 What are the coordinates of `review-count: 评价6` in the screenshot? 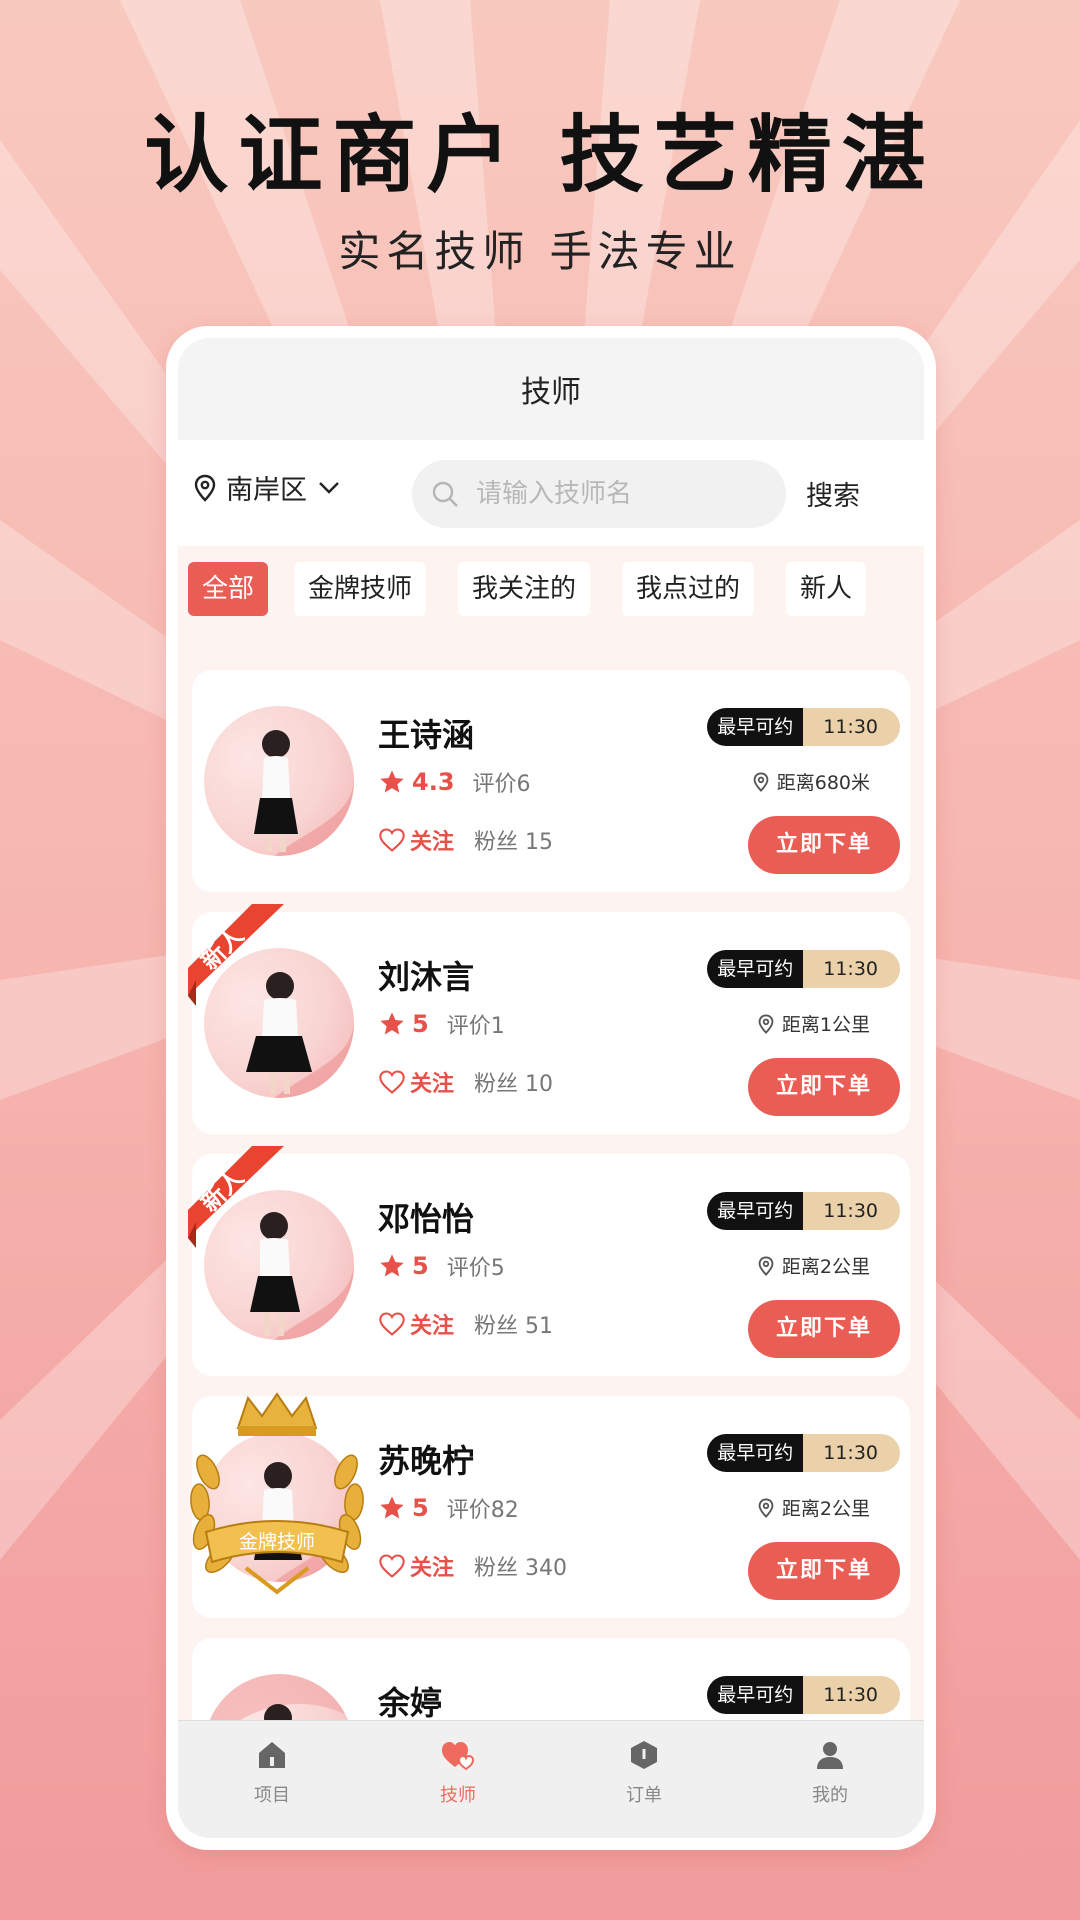 It's located at (501, 784).